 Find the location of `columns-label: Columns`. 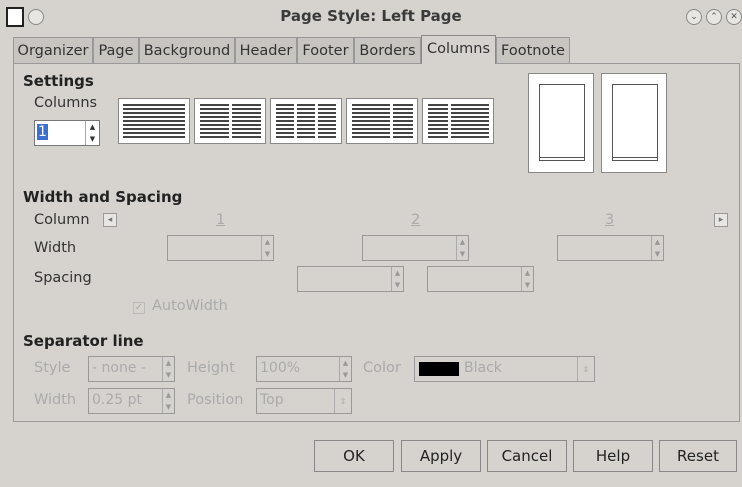

columns-label: Columns is located at coordinates (66, 103).